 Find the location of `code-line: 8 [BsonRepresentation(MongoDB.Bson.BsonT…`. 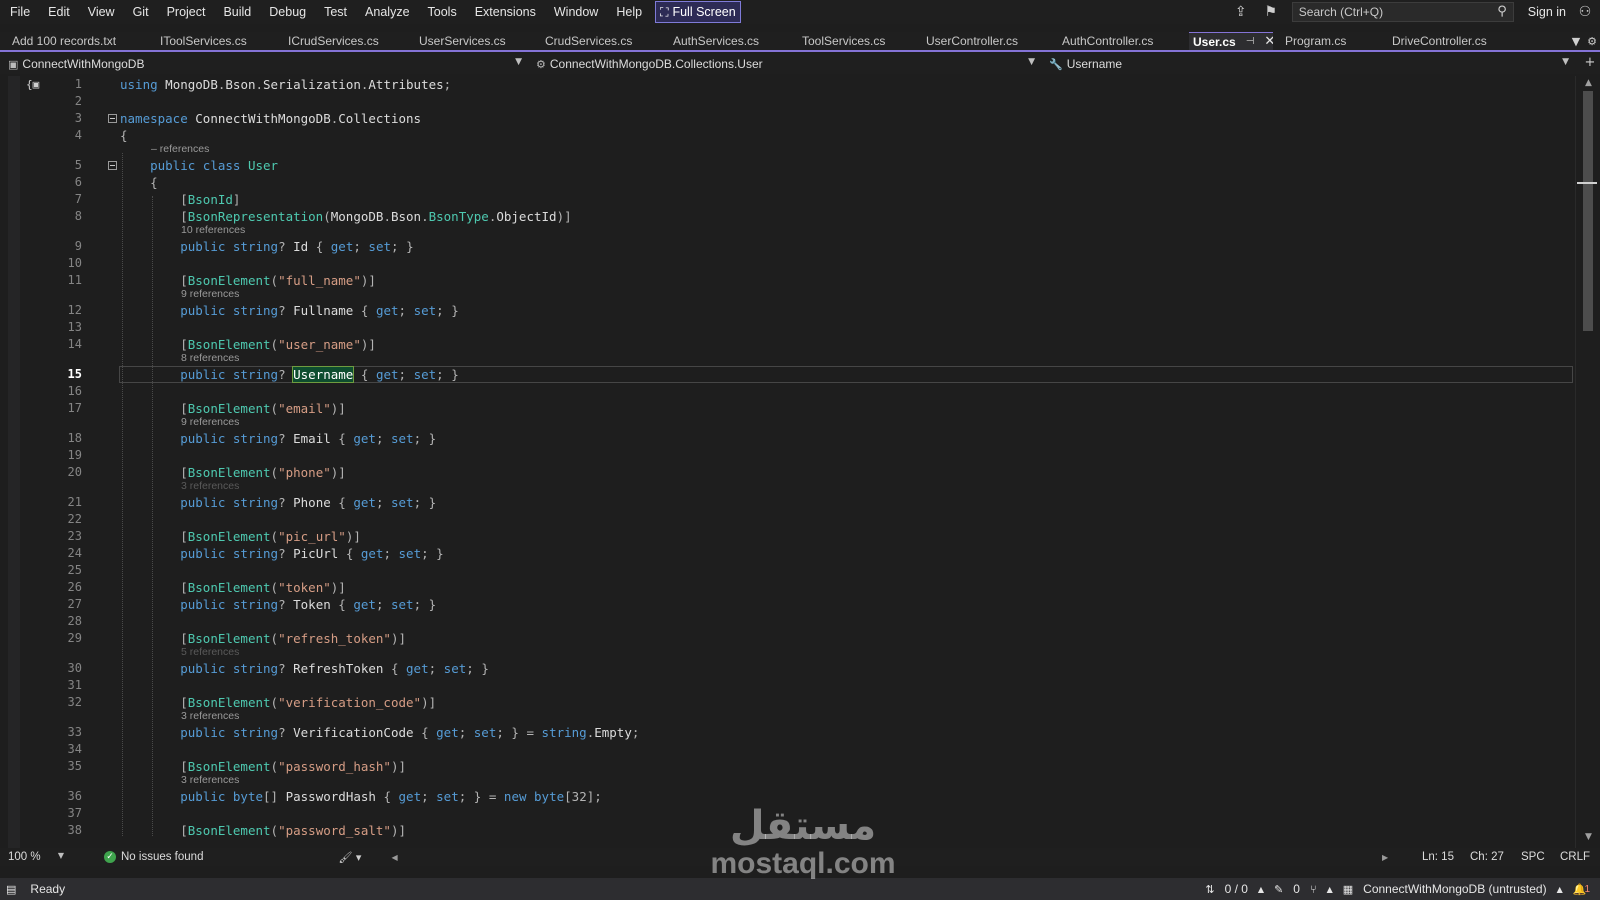

code-line: 8 [BsonRepresentation(MongoDB.Bson.BsonT… is located at coordinates (787, 216).